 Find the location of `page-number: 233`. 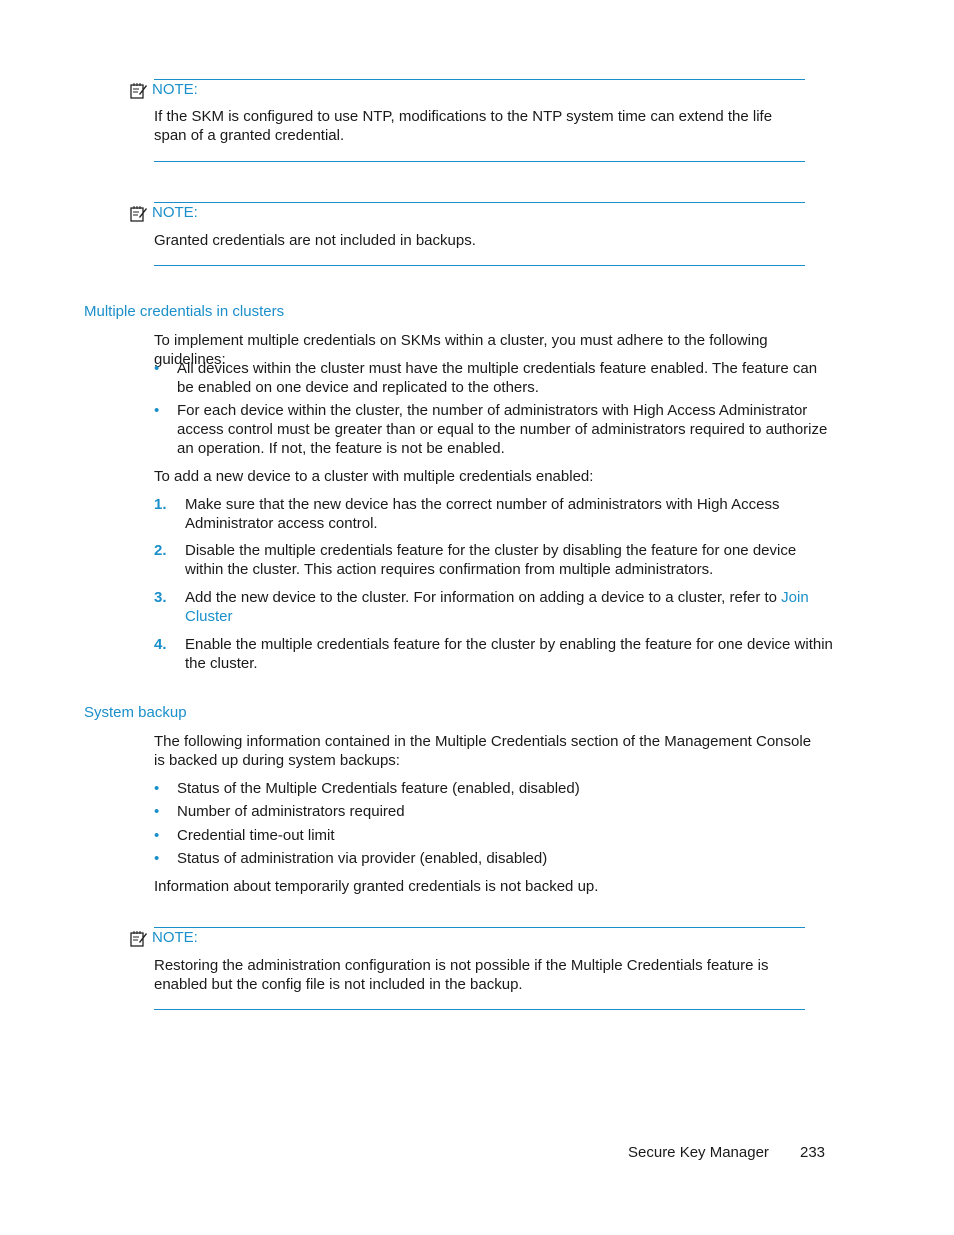

page-number: 233 is located at coordinates (813, 1152).